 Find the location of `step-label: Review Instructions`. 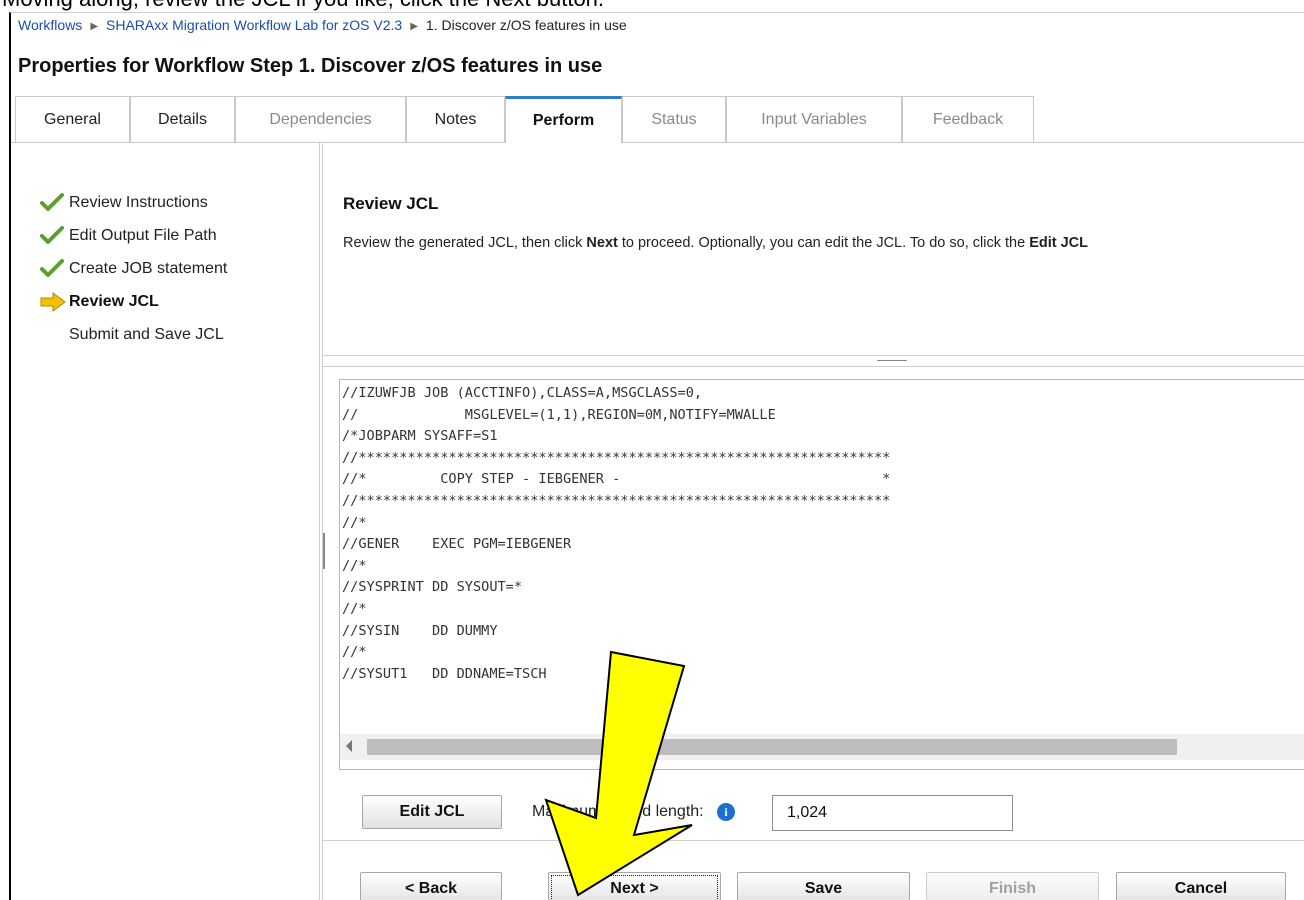

step-label: Review Instructions is located at coordinates (138, 202).